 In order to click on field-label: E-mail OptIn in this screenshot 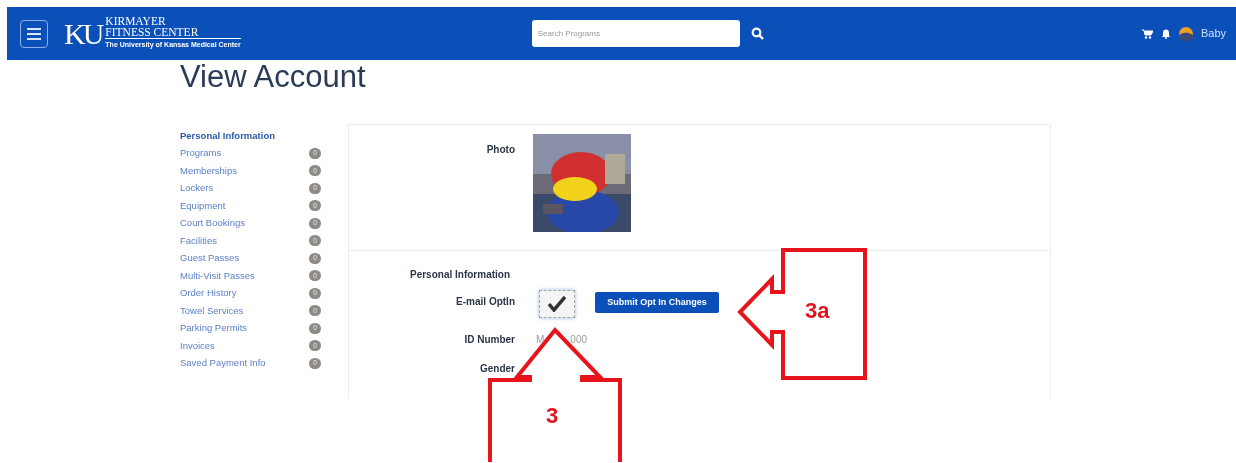, I will do `click(485, 302)`.